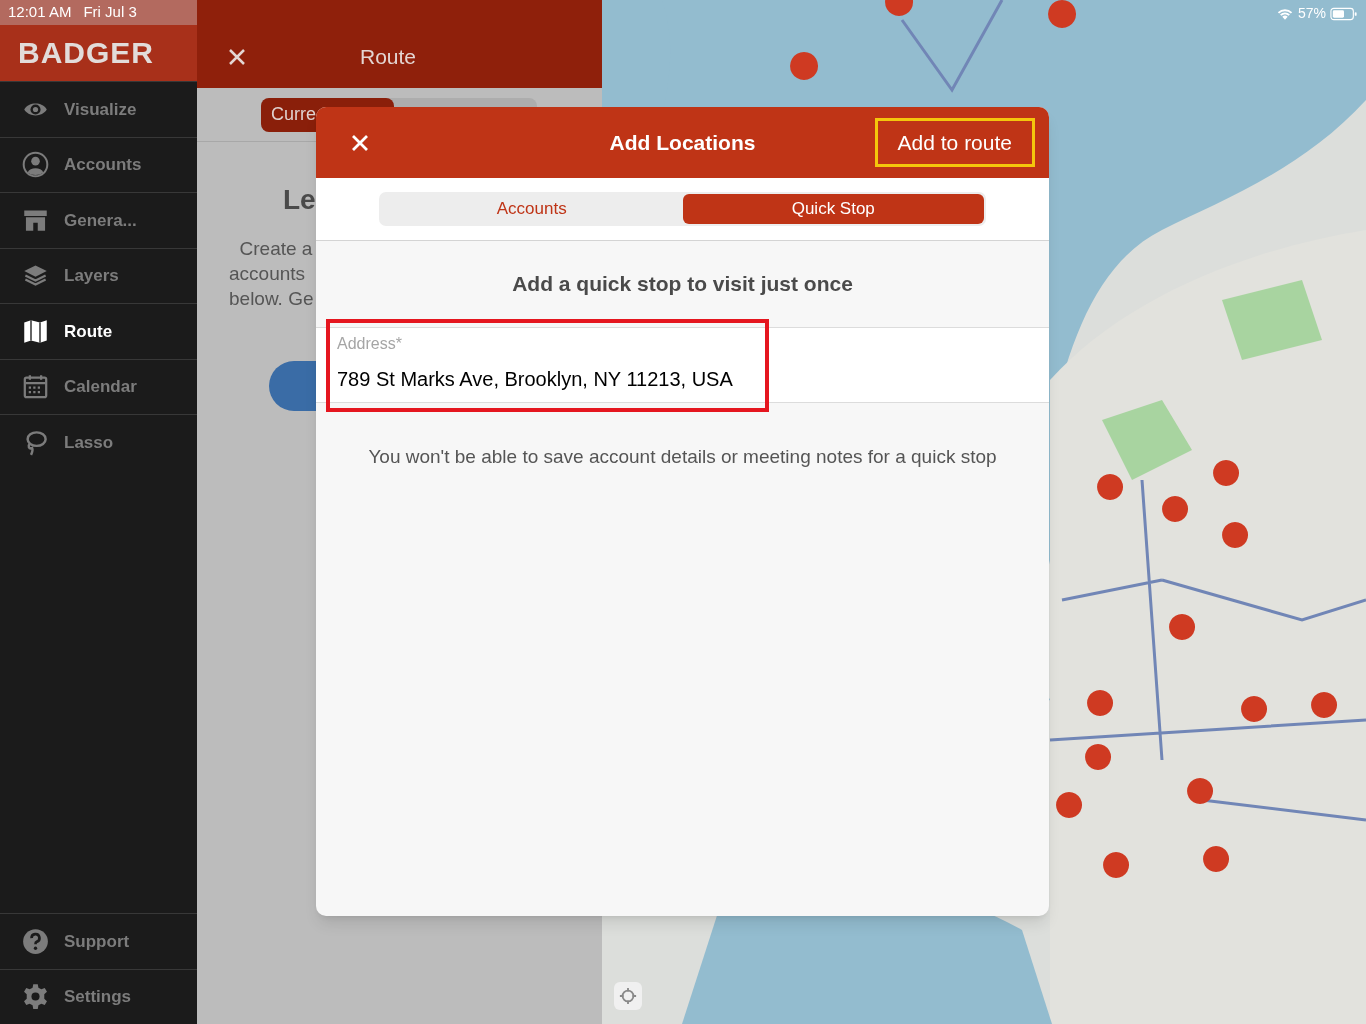  I want to click on sidebar-item: Support, so click(98, 941).